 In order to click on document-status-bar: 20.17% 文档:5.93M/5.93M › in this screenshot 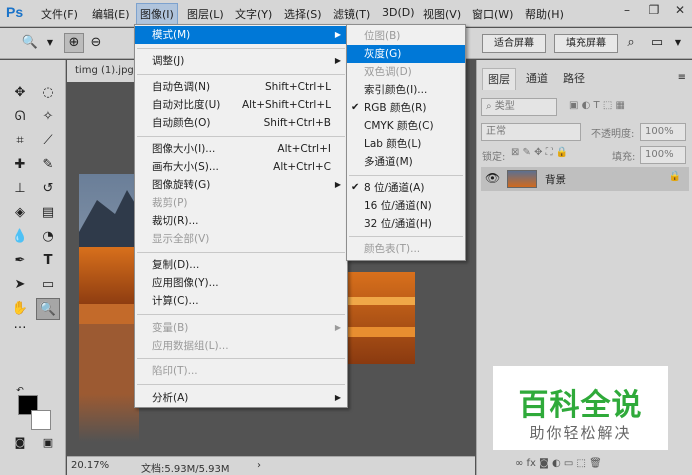, I will do `click(271, 465)`.